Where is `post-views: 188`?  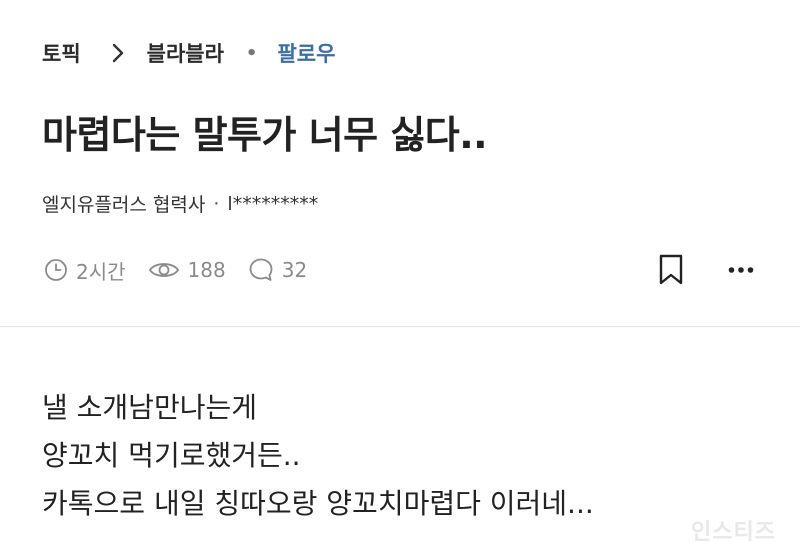 post-views: 188 is located at coordinates (187, 270).